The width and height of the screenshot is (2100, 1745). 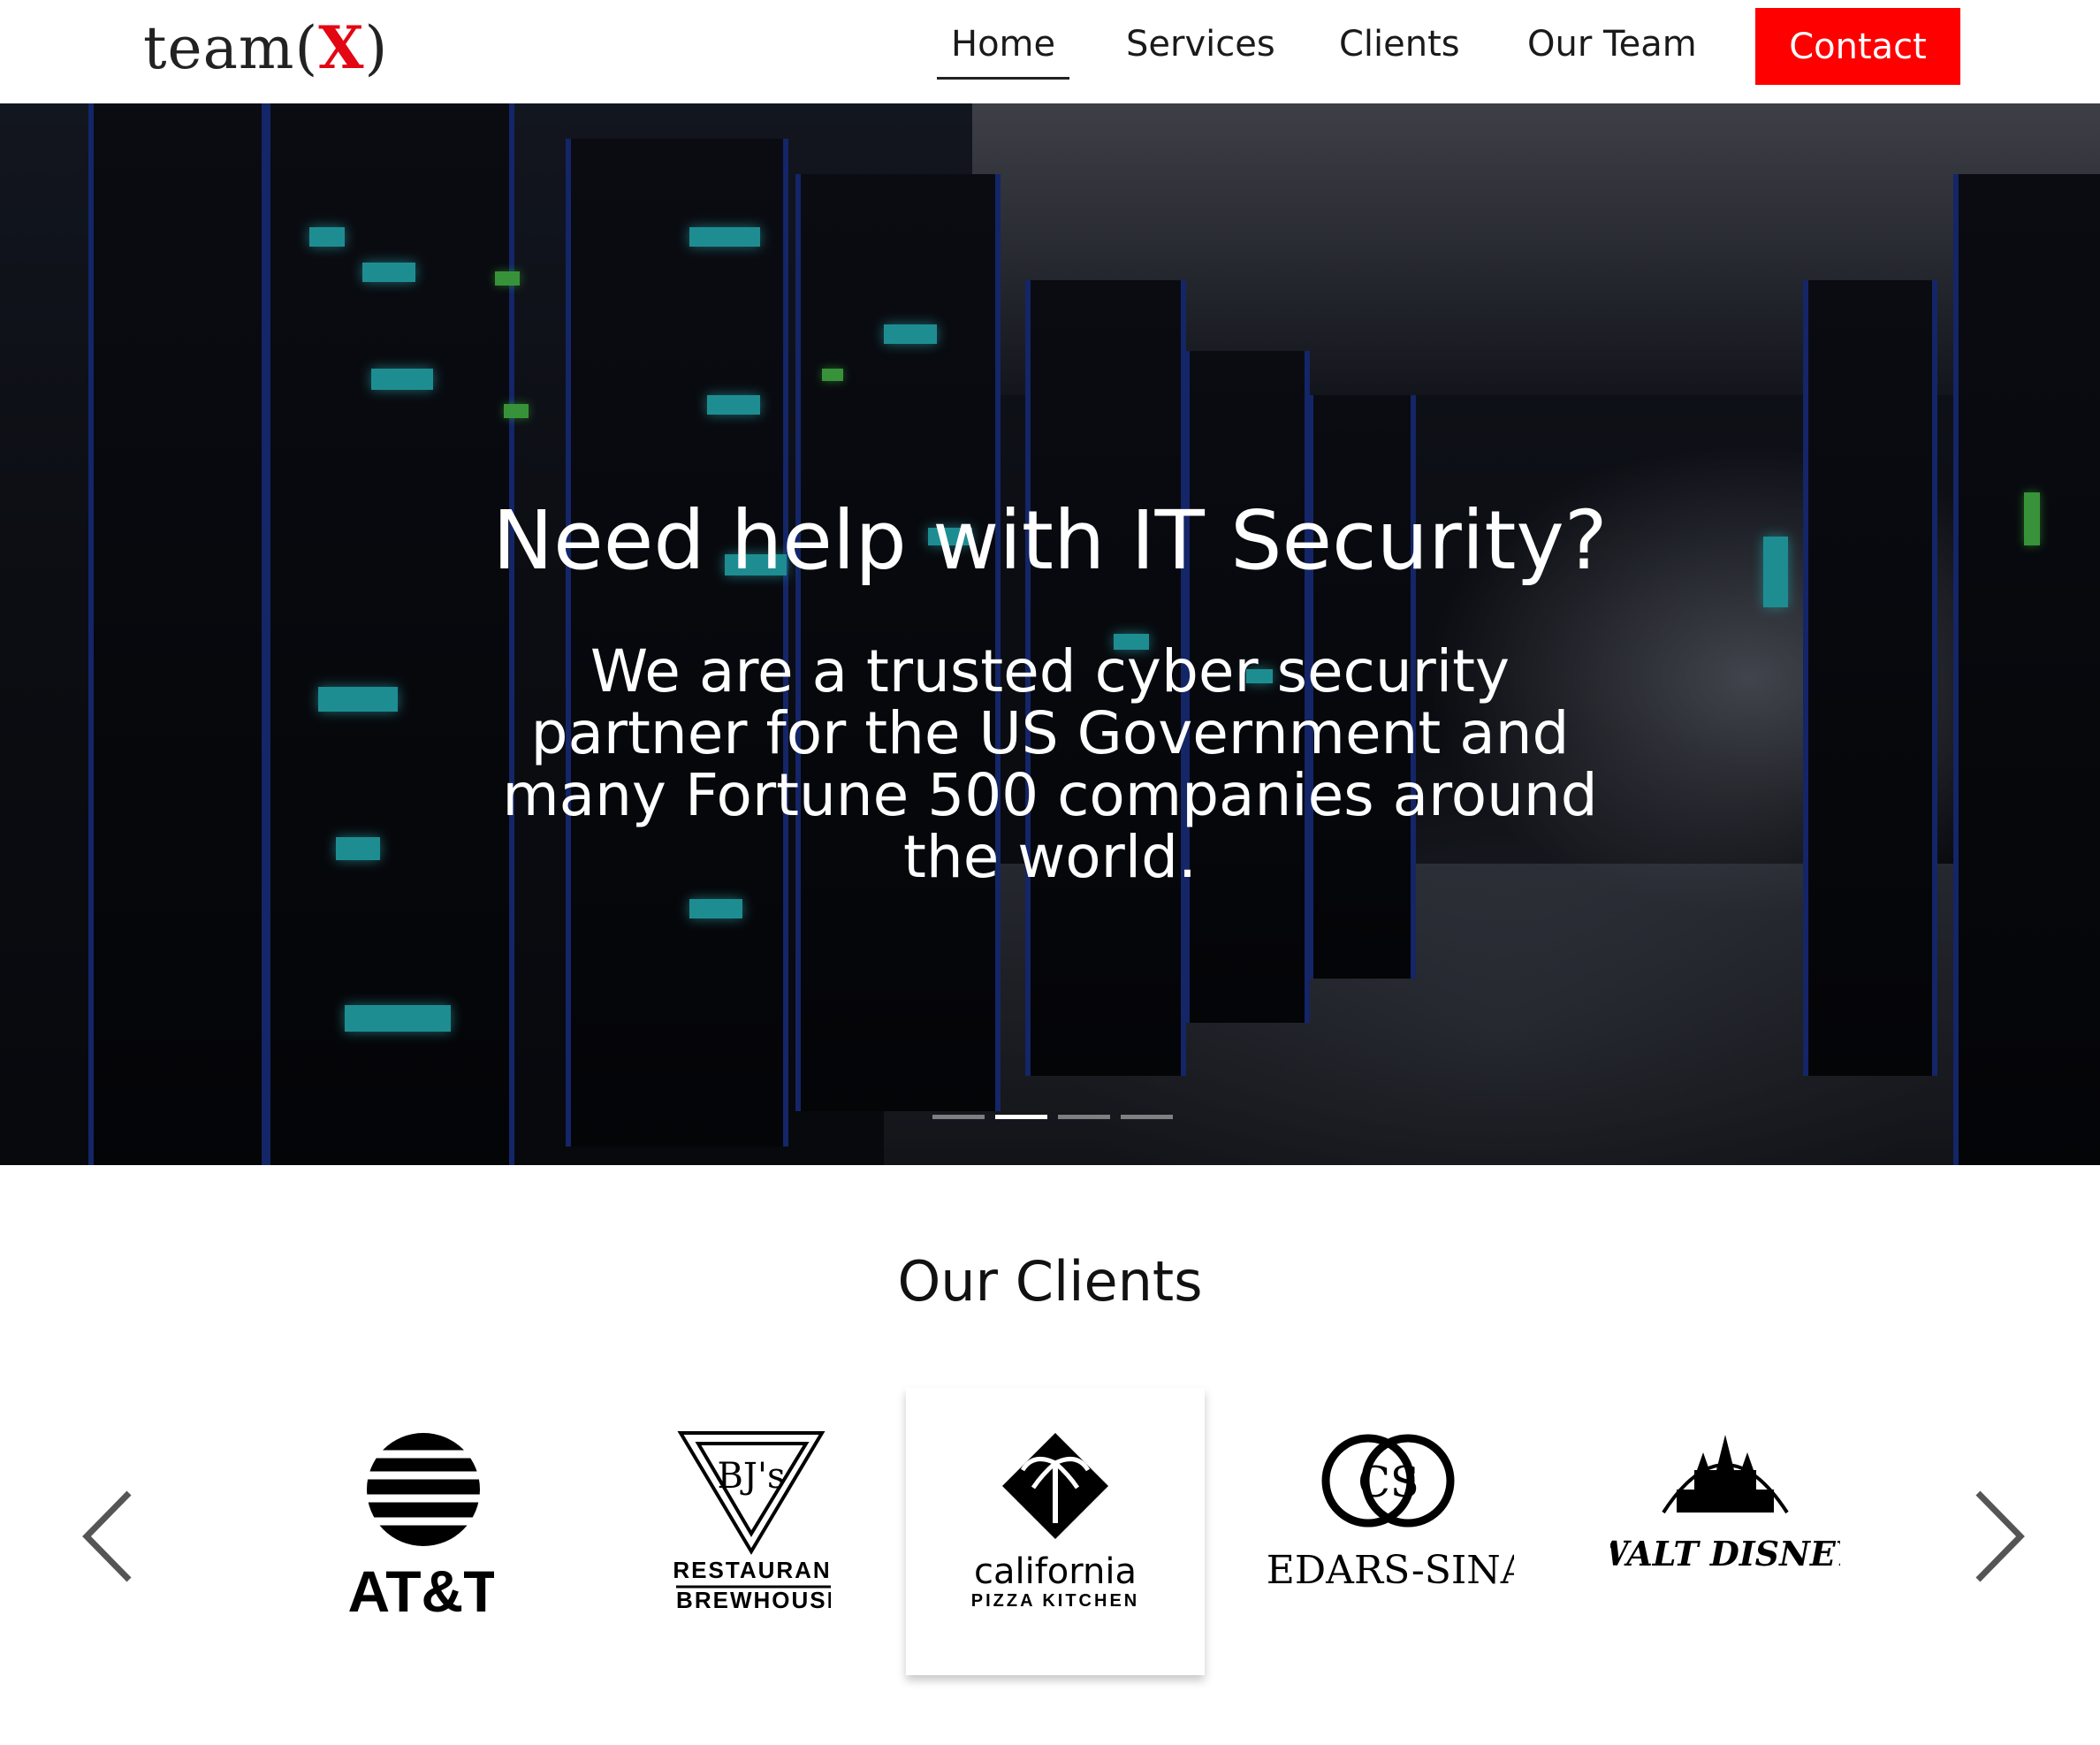 What do you see at coordinates (1050, 795) in the screenshot?
I see `hero-subtitle-line: many Fortune 500 companies around` at bounding box center [1050, 795].